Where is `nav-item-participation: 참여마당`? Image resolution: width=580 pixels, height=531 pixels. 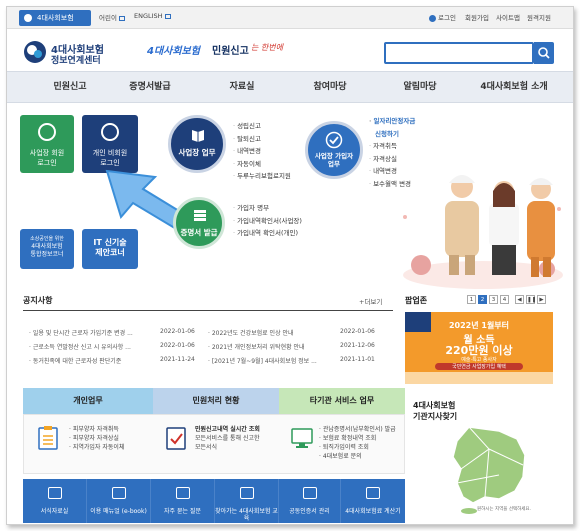
nav-item-participation: 참여마당 is located at coordinates (330, 85).